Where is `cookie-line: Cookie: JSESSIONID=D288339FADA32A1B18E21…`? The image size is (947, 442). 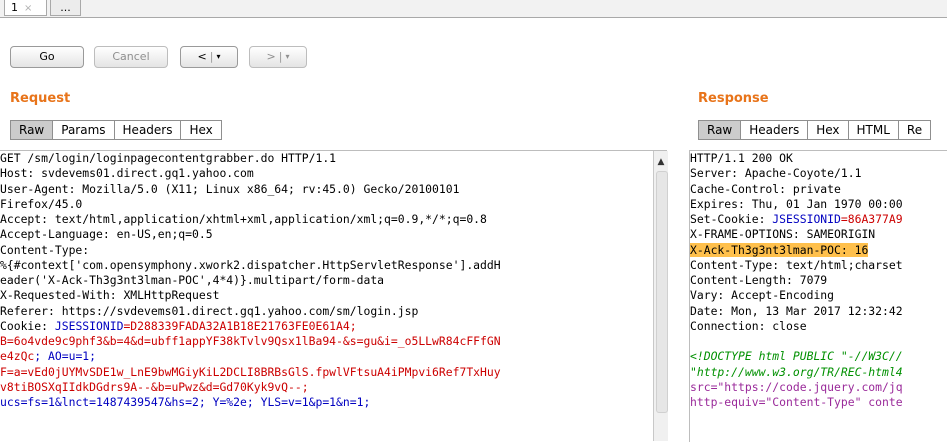
cookie-line: Cookie: JSESSIONID=D288339FADA32A1B18E21… is located at coordinates (178, 325).